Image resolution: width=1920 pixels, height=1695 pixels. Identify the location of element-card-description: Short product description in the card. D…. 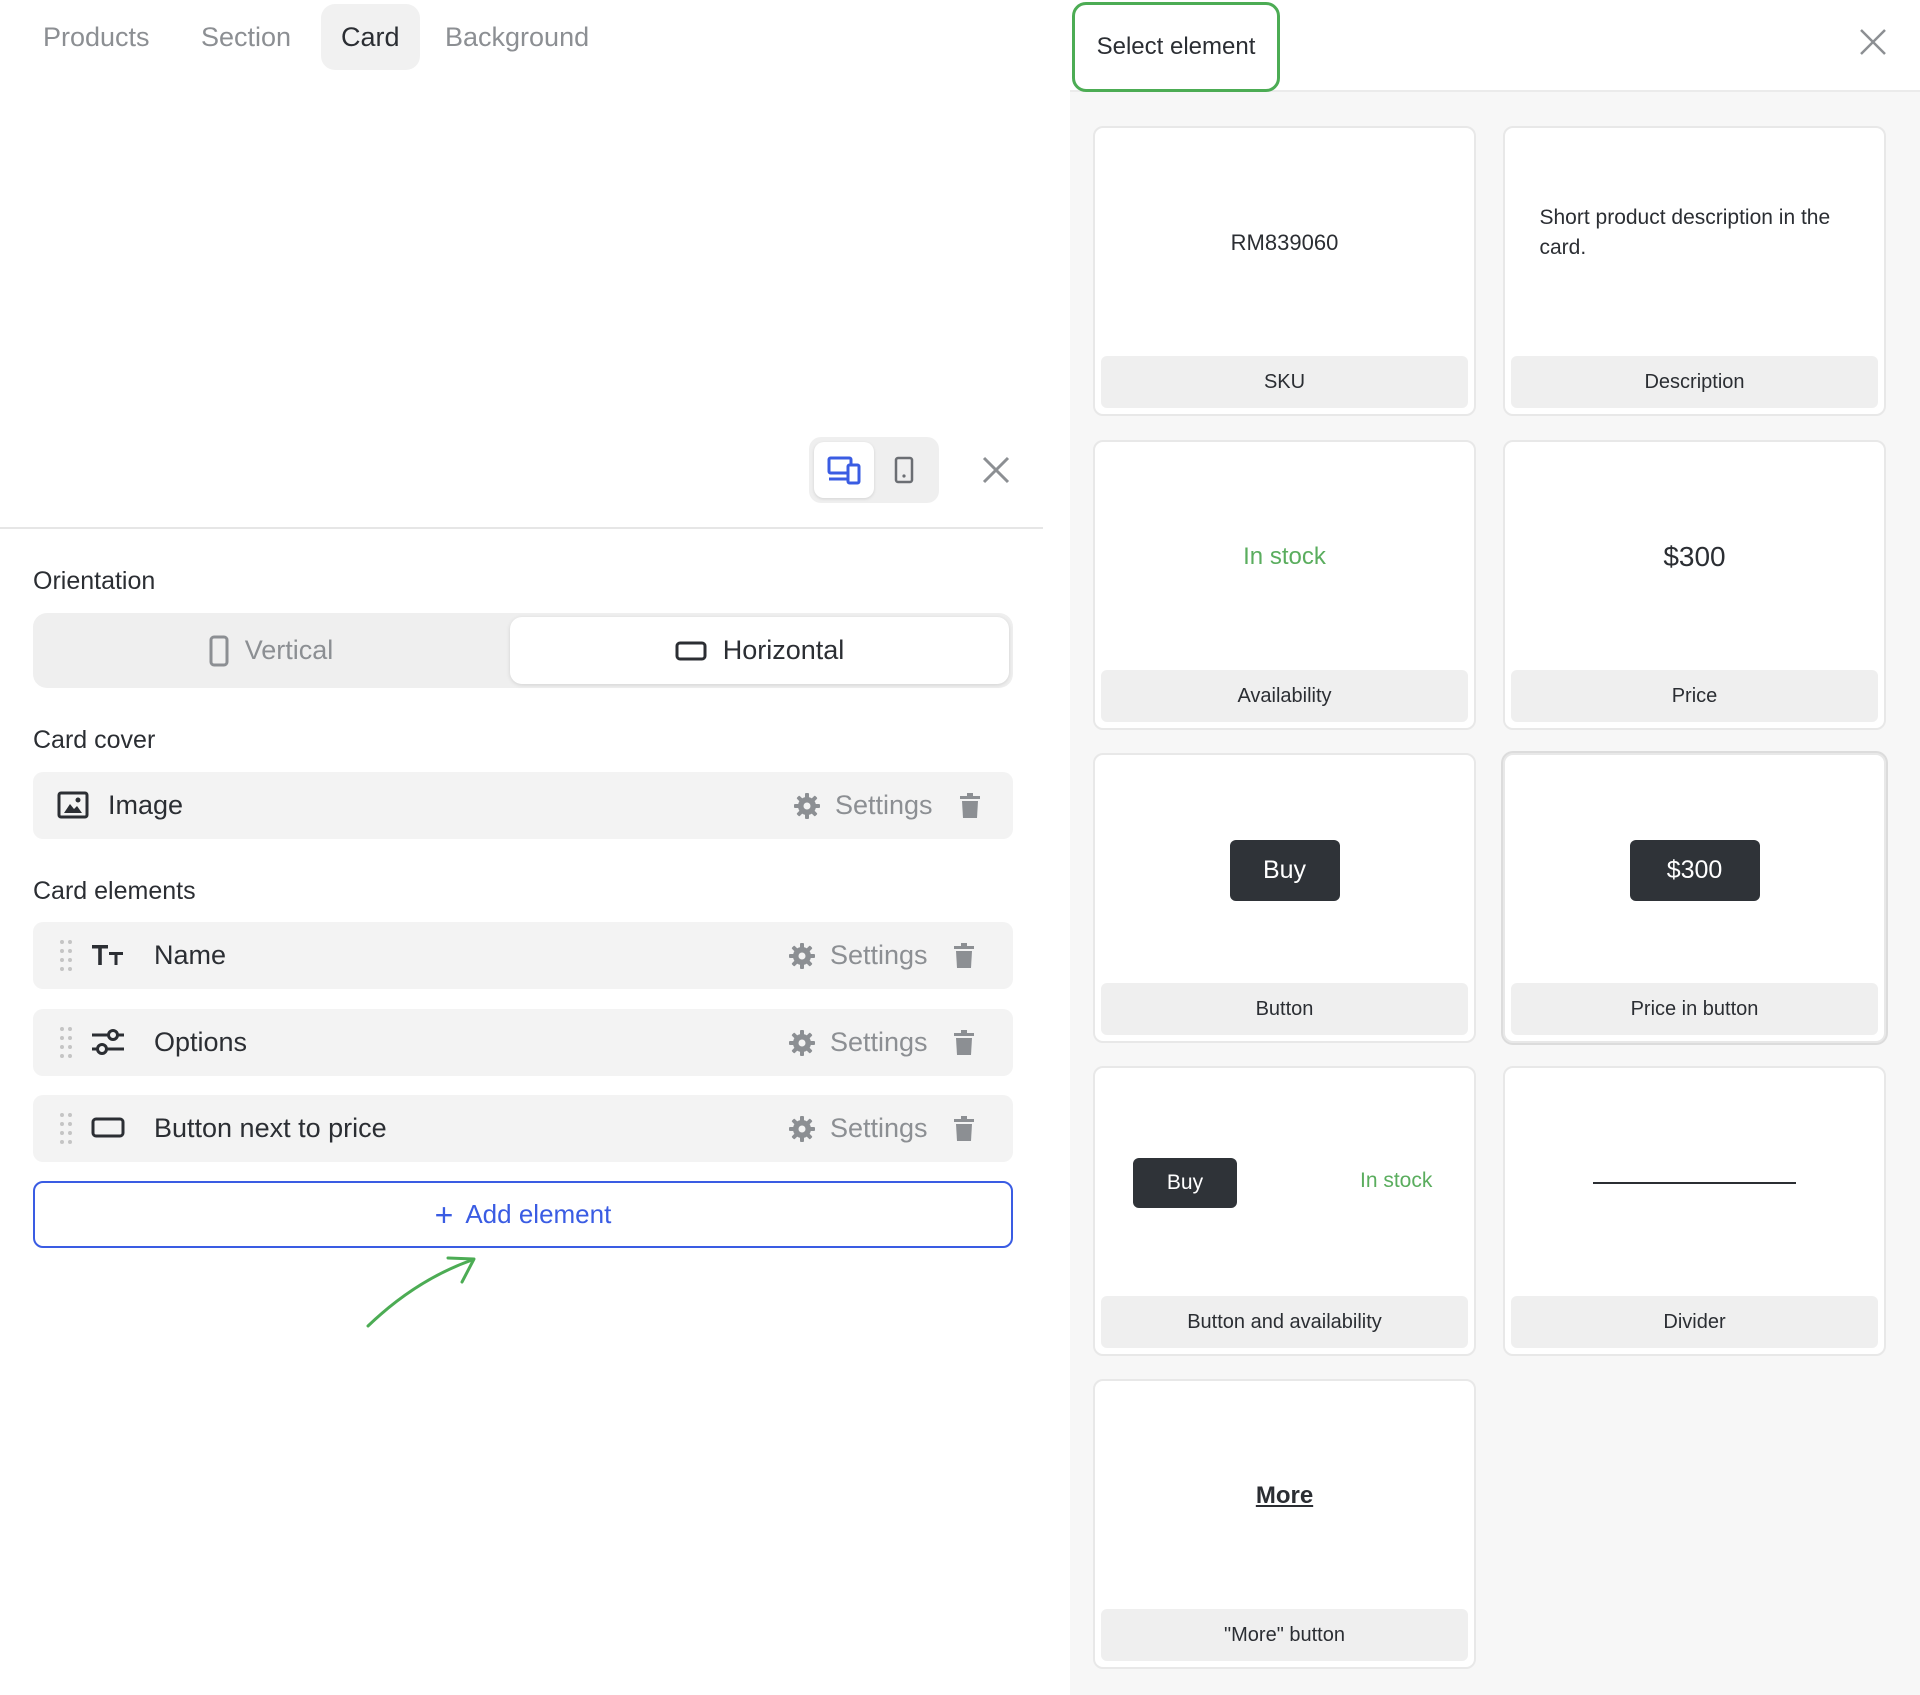
(1694, 271).